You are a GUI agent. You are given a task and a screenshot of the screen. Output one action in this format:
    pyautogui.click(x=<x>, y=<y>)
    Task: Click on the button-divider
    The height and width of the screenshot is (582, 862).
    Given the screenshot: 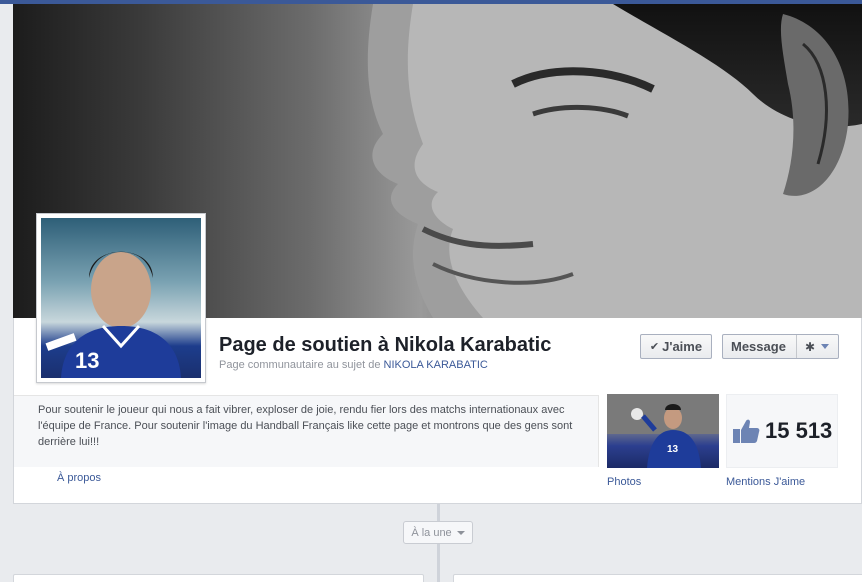 What is the action you would take?
    pyautogui.click(x=796, y=346)
    